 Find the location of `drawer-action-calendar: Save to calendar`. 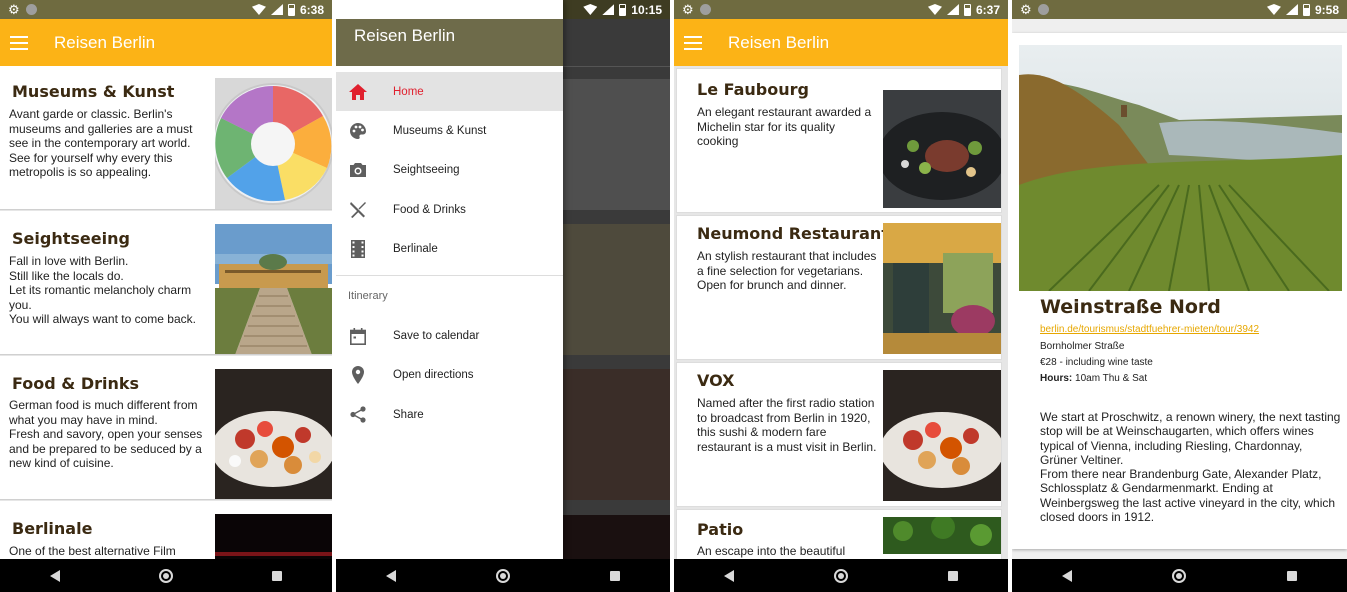

drawer-action-calendar: Save to calendar is located at coordinates (449, 335).